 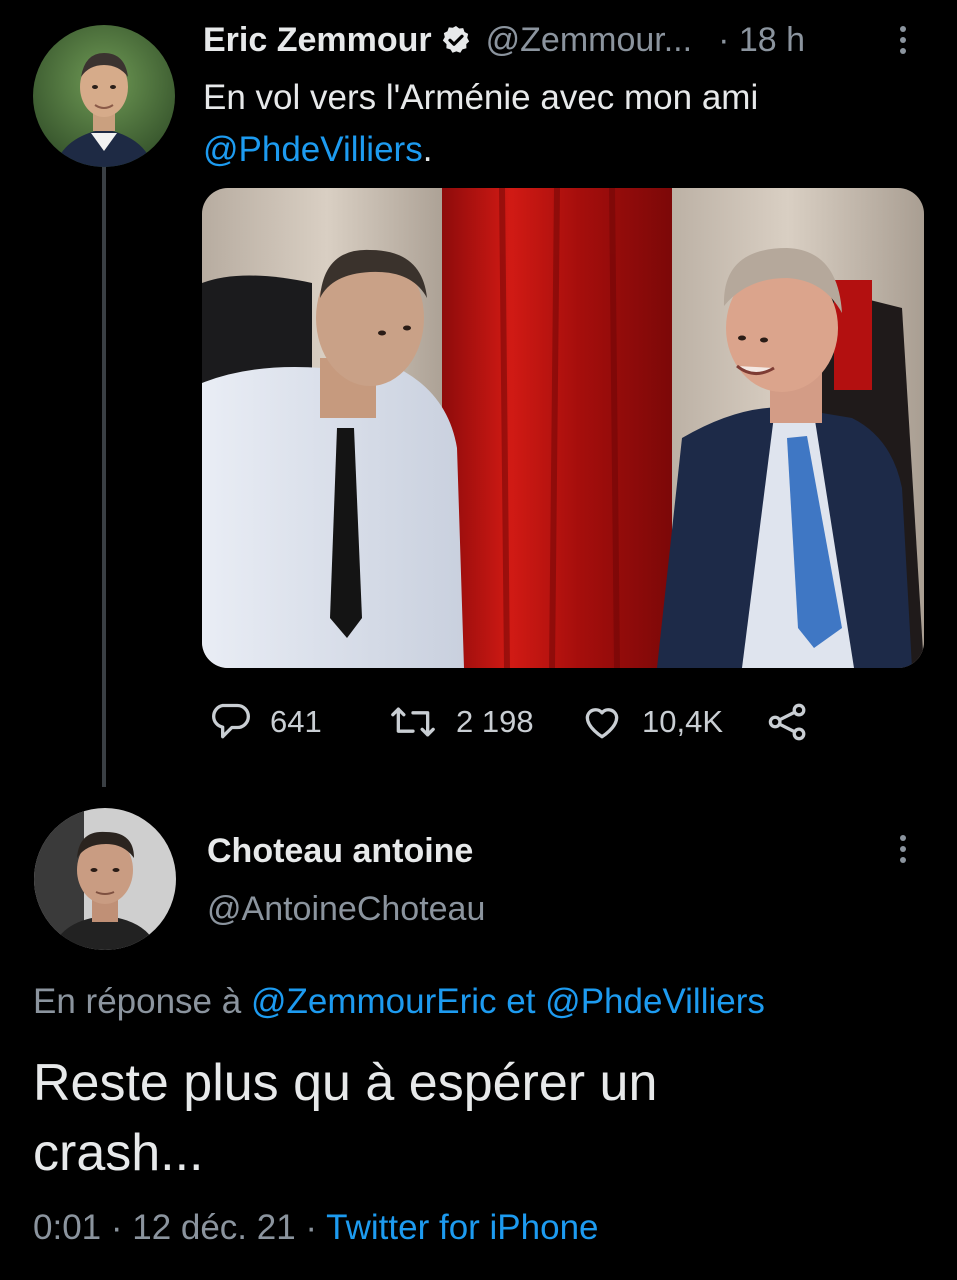 What do you see at coordinates (462, 1227) in the screenshot?
I see `reply-source: Twitter for iPhone` at bounding box center [462, 1227].